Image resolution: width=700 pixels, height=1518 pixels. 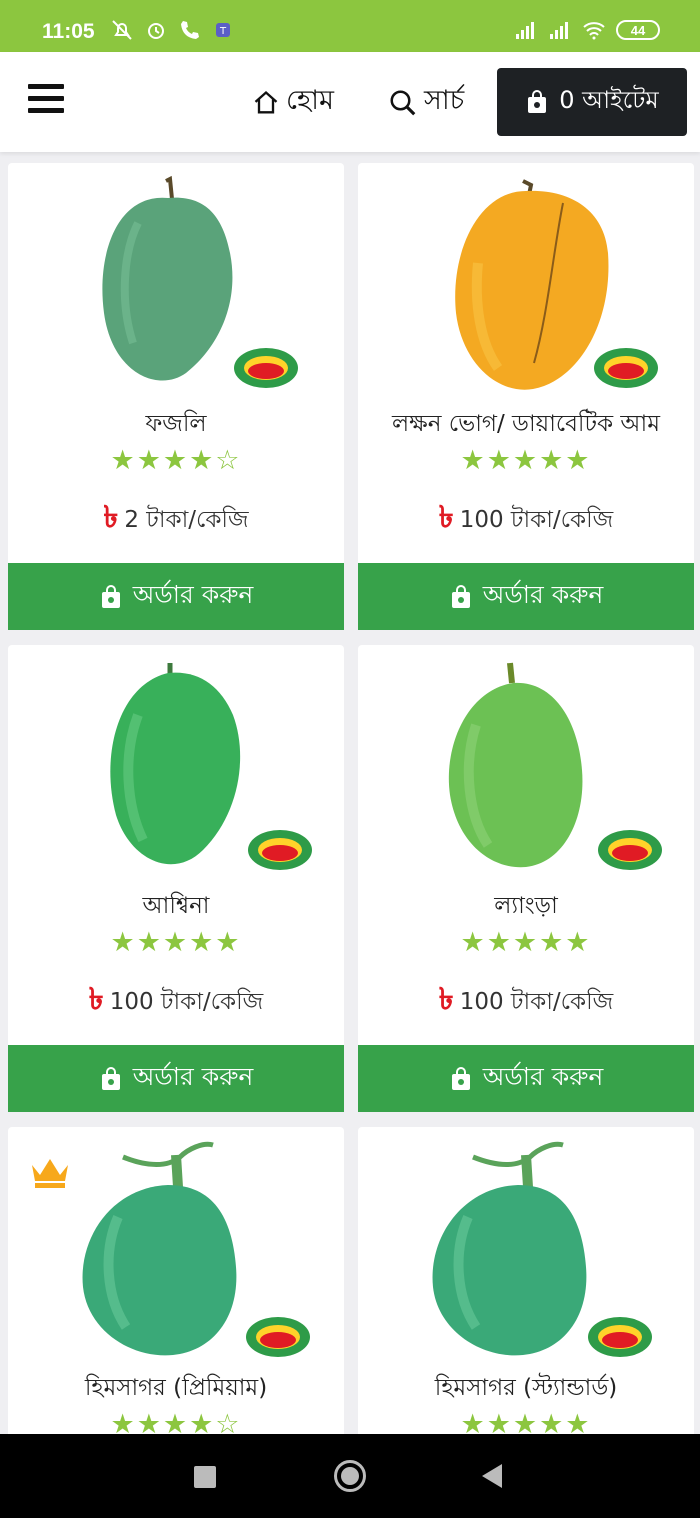 I want to click on search-link: সার্চ, so click(x=426, y=102).